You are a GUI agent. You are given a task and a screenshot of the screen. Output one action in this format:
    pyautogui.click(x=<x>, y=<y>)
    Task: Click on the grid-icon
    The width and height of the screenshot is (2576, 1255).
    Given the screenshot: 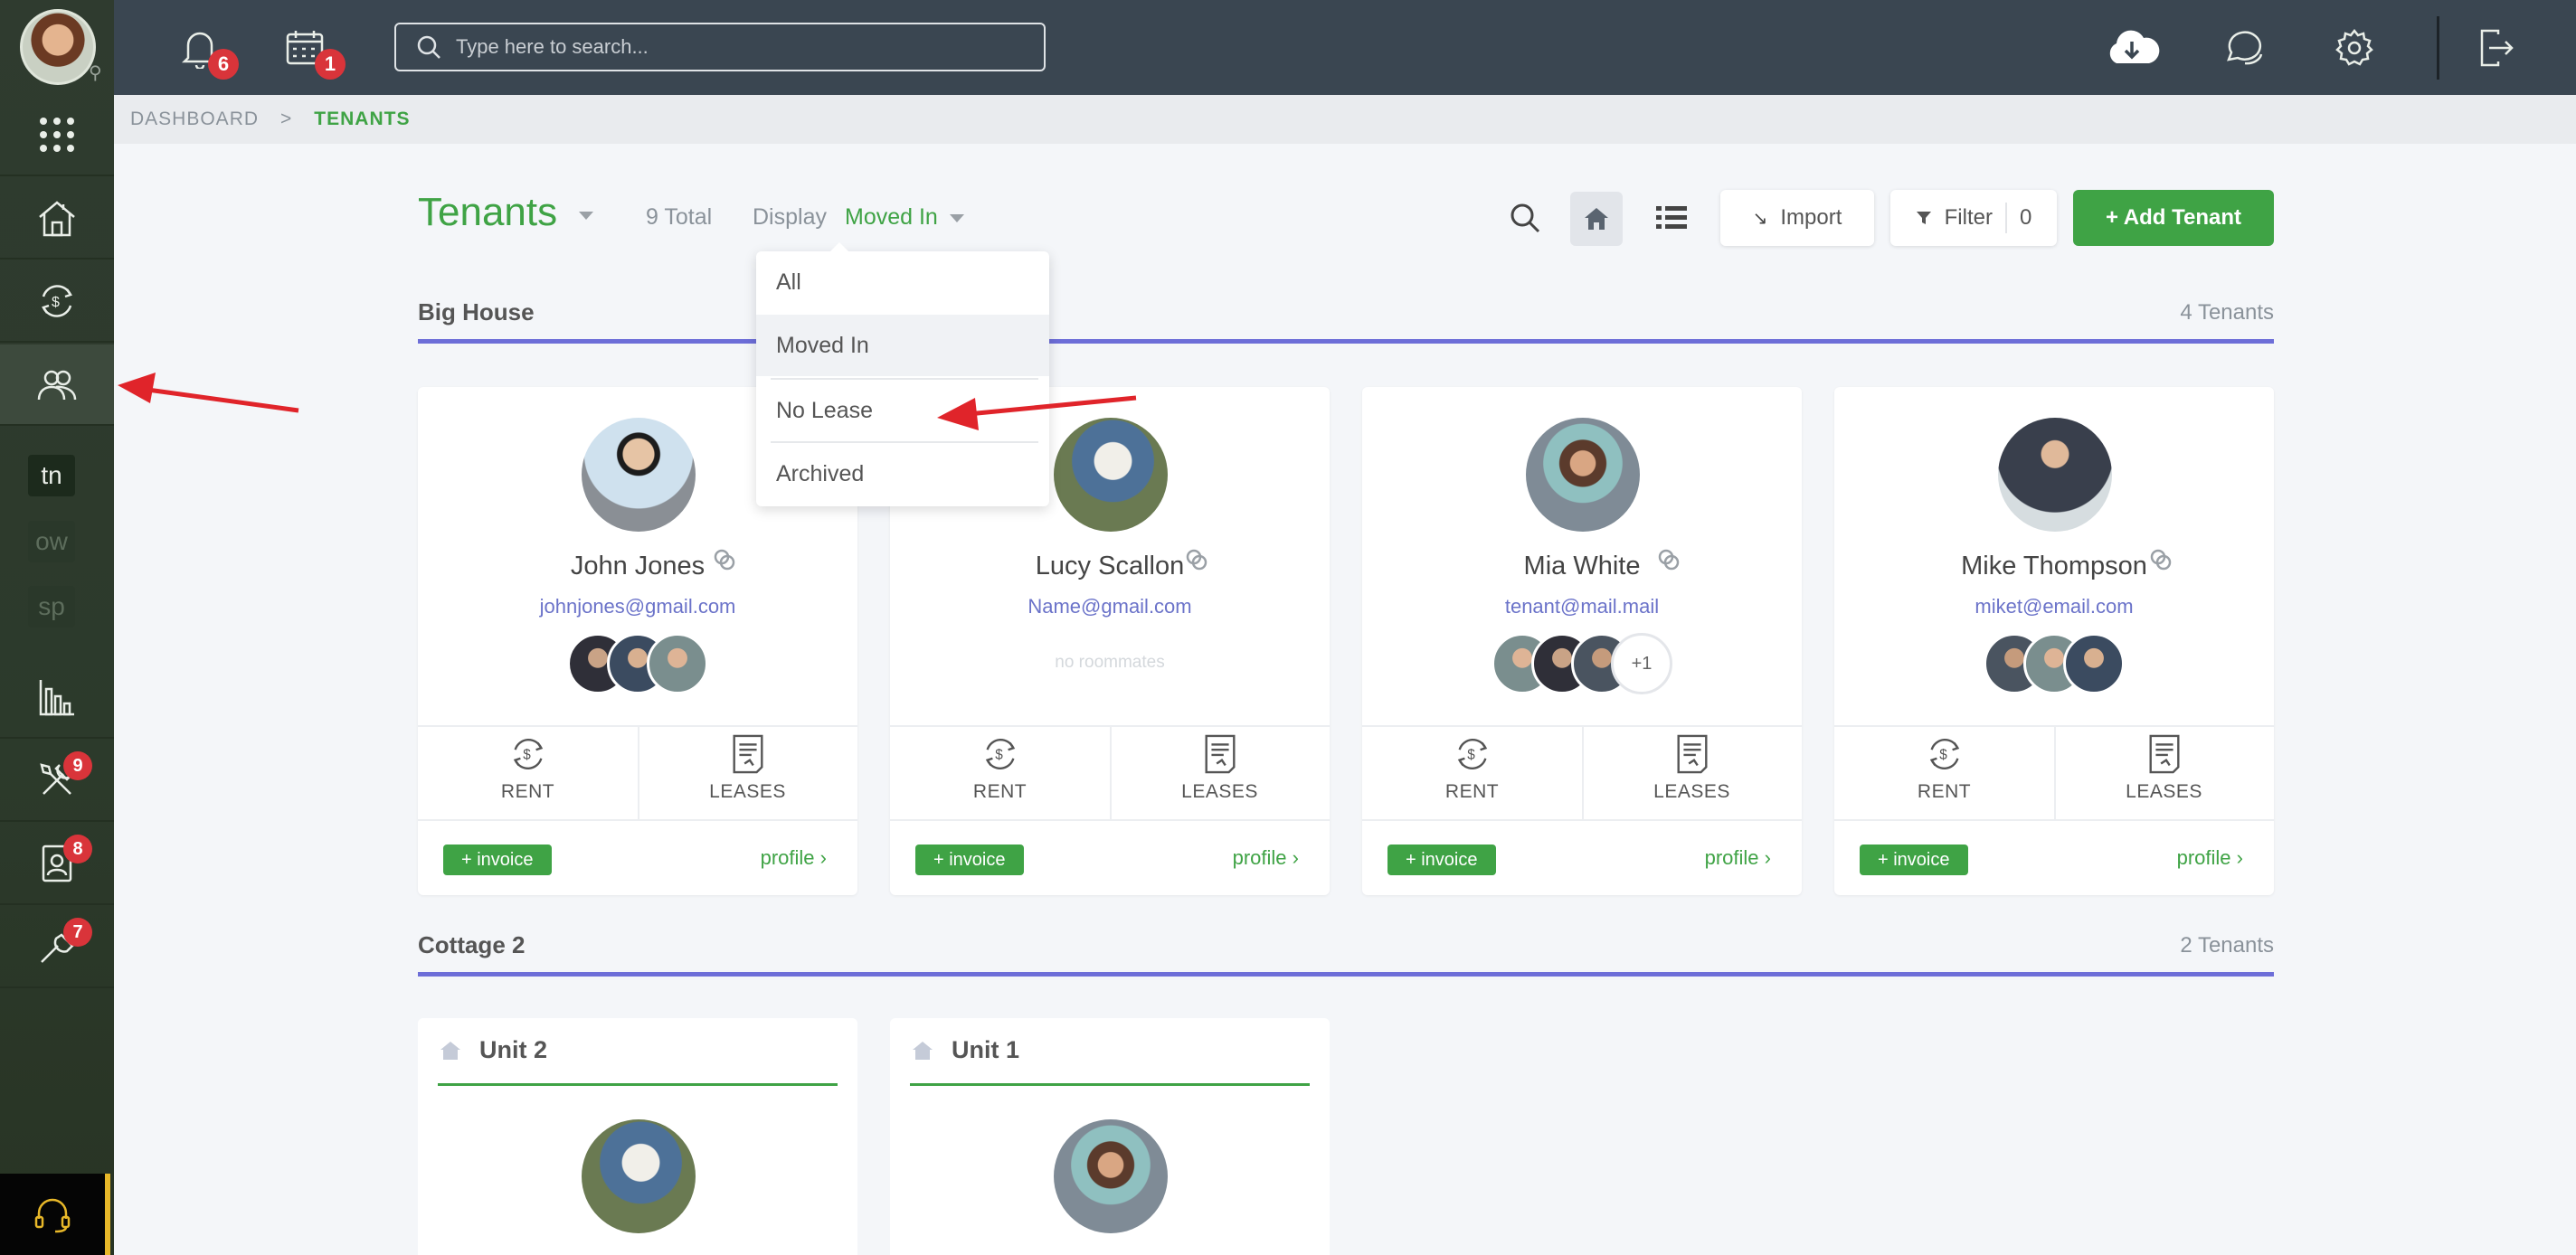 What is the action you would take?
    pyautogui.click(x=57, y=135)
    